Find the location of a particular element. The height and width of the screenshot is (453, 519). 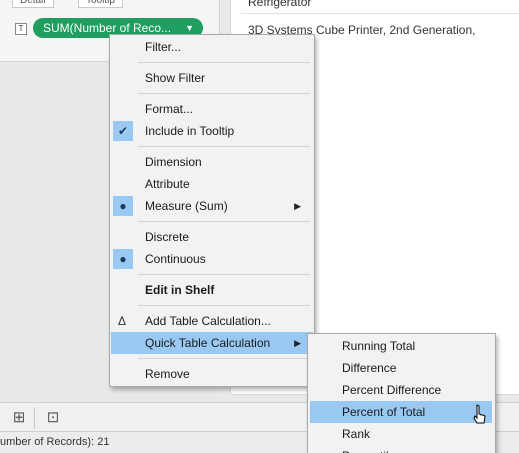

menu-item-label: Continuous is located at coordinates (175, 259).